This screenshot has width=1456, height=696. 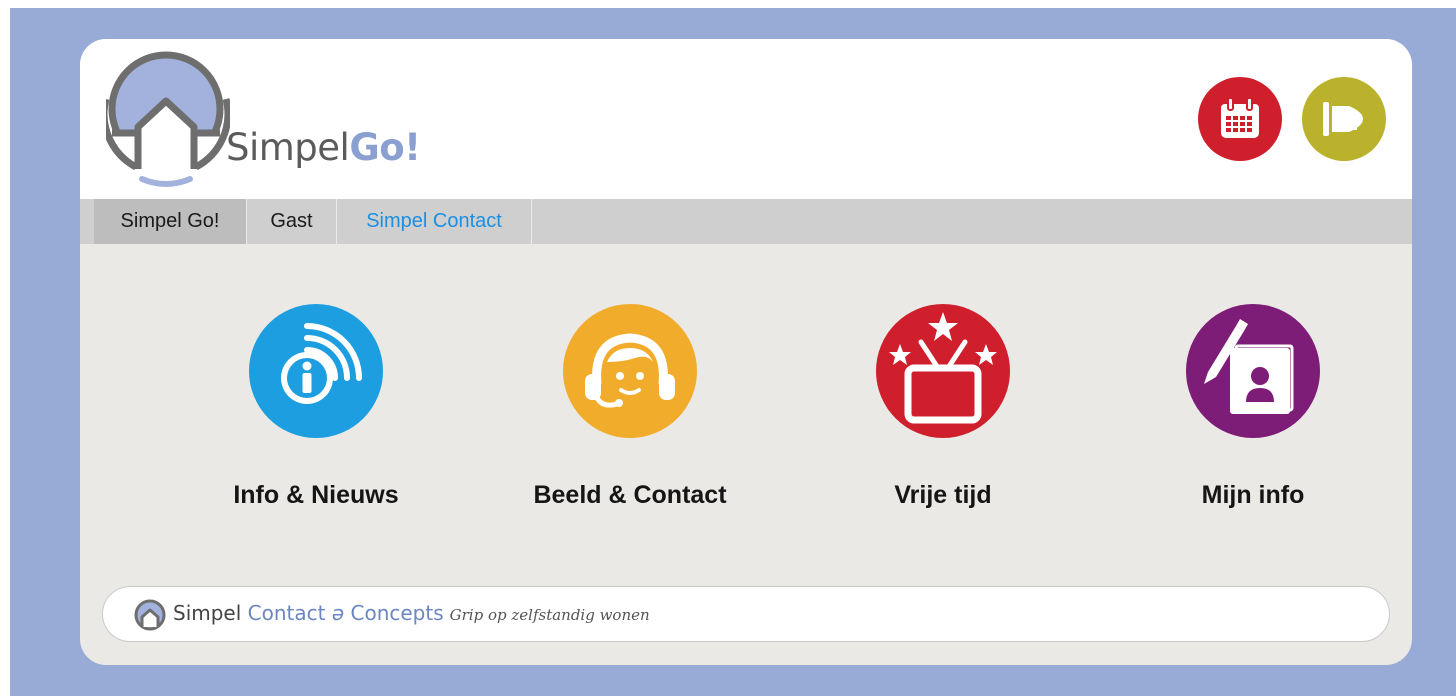 I want to click on announcement-button, so click(x=1344, y=119).